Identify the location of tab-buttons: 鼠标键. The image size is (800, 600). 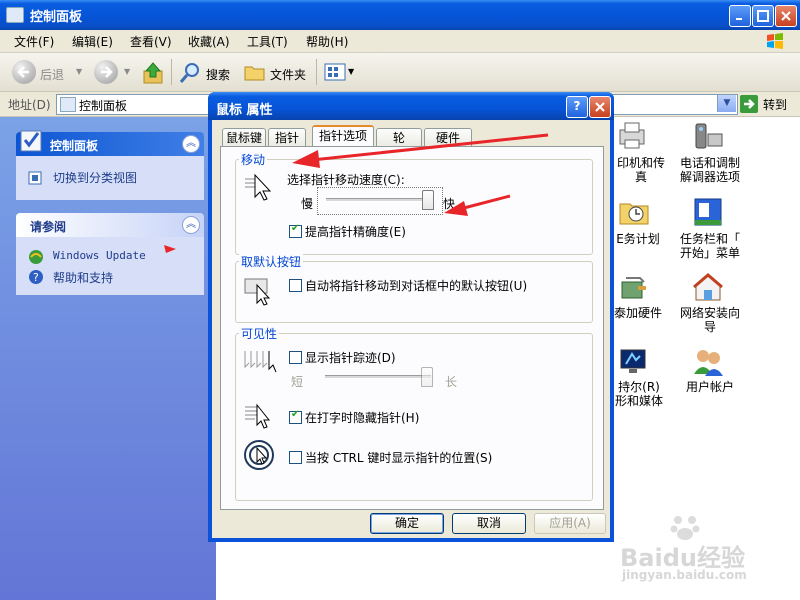
(244, 137).